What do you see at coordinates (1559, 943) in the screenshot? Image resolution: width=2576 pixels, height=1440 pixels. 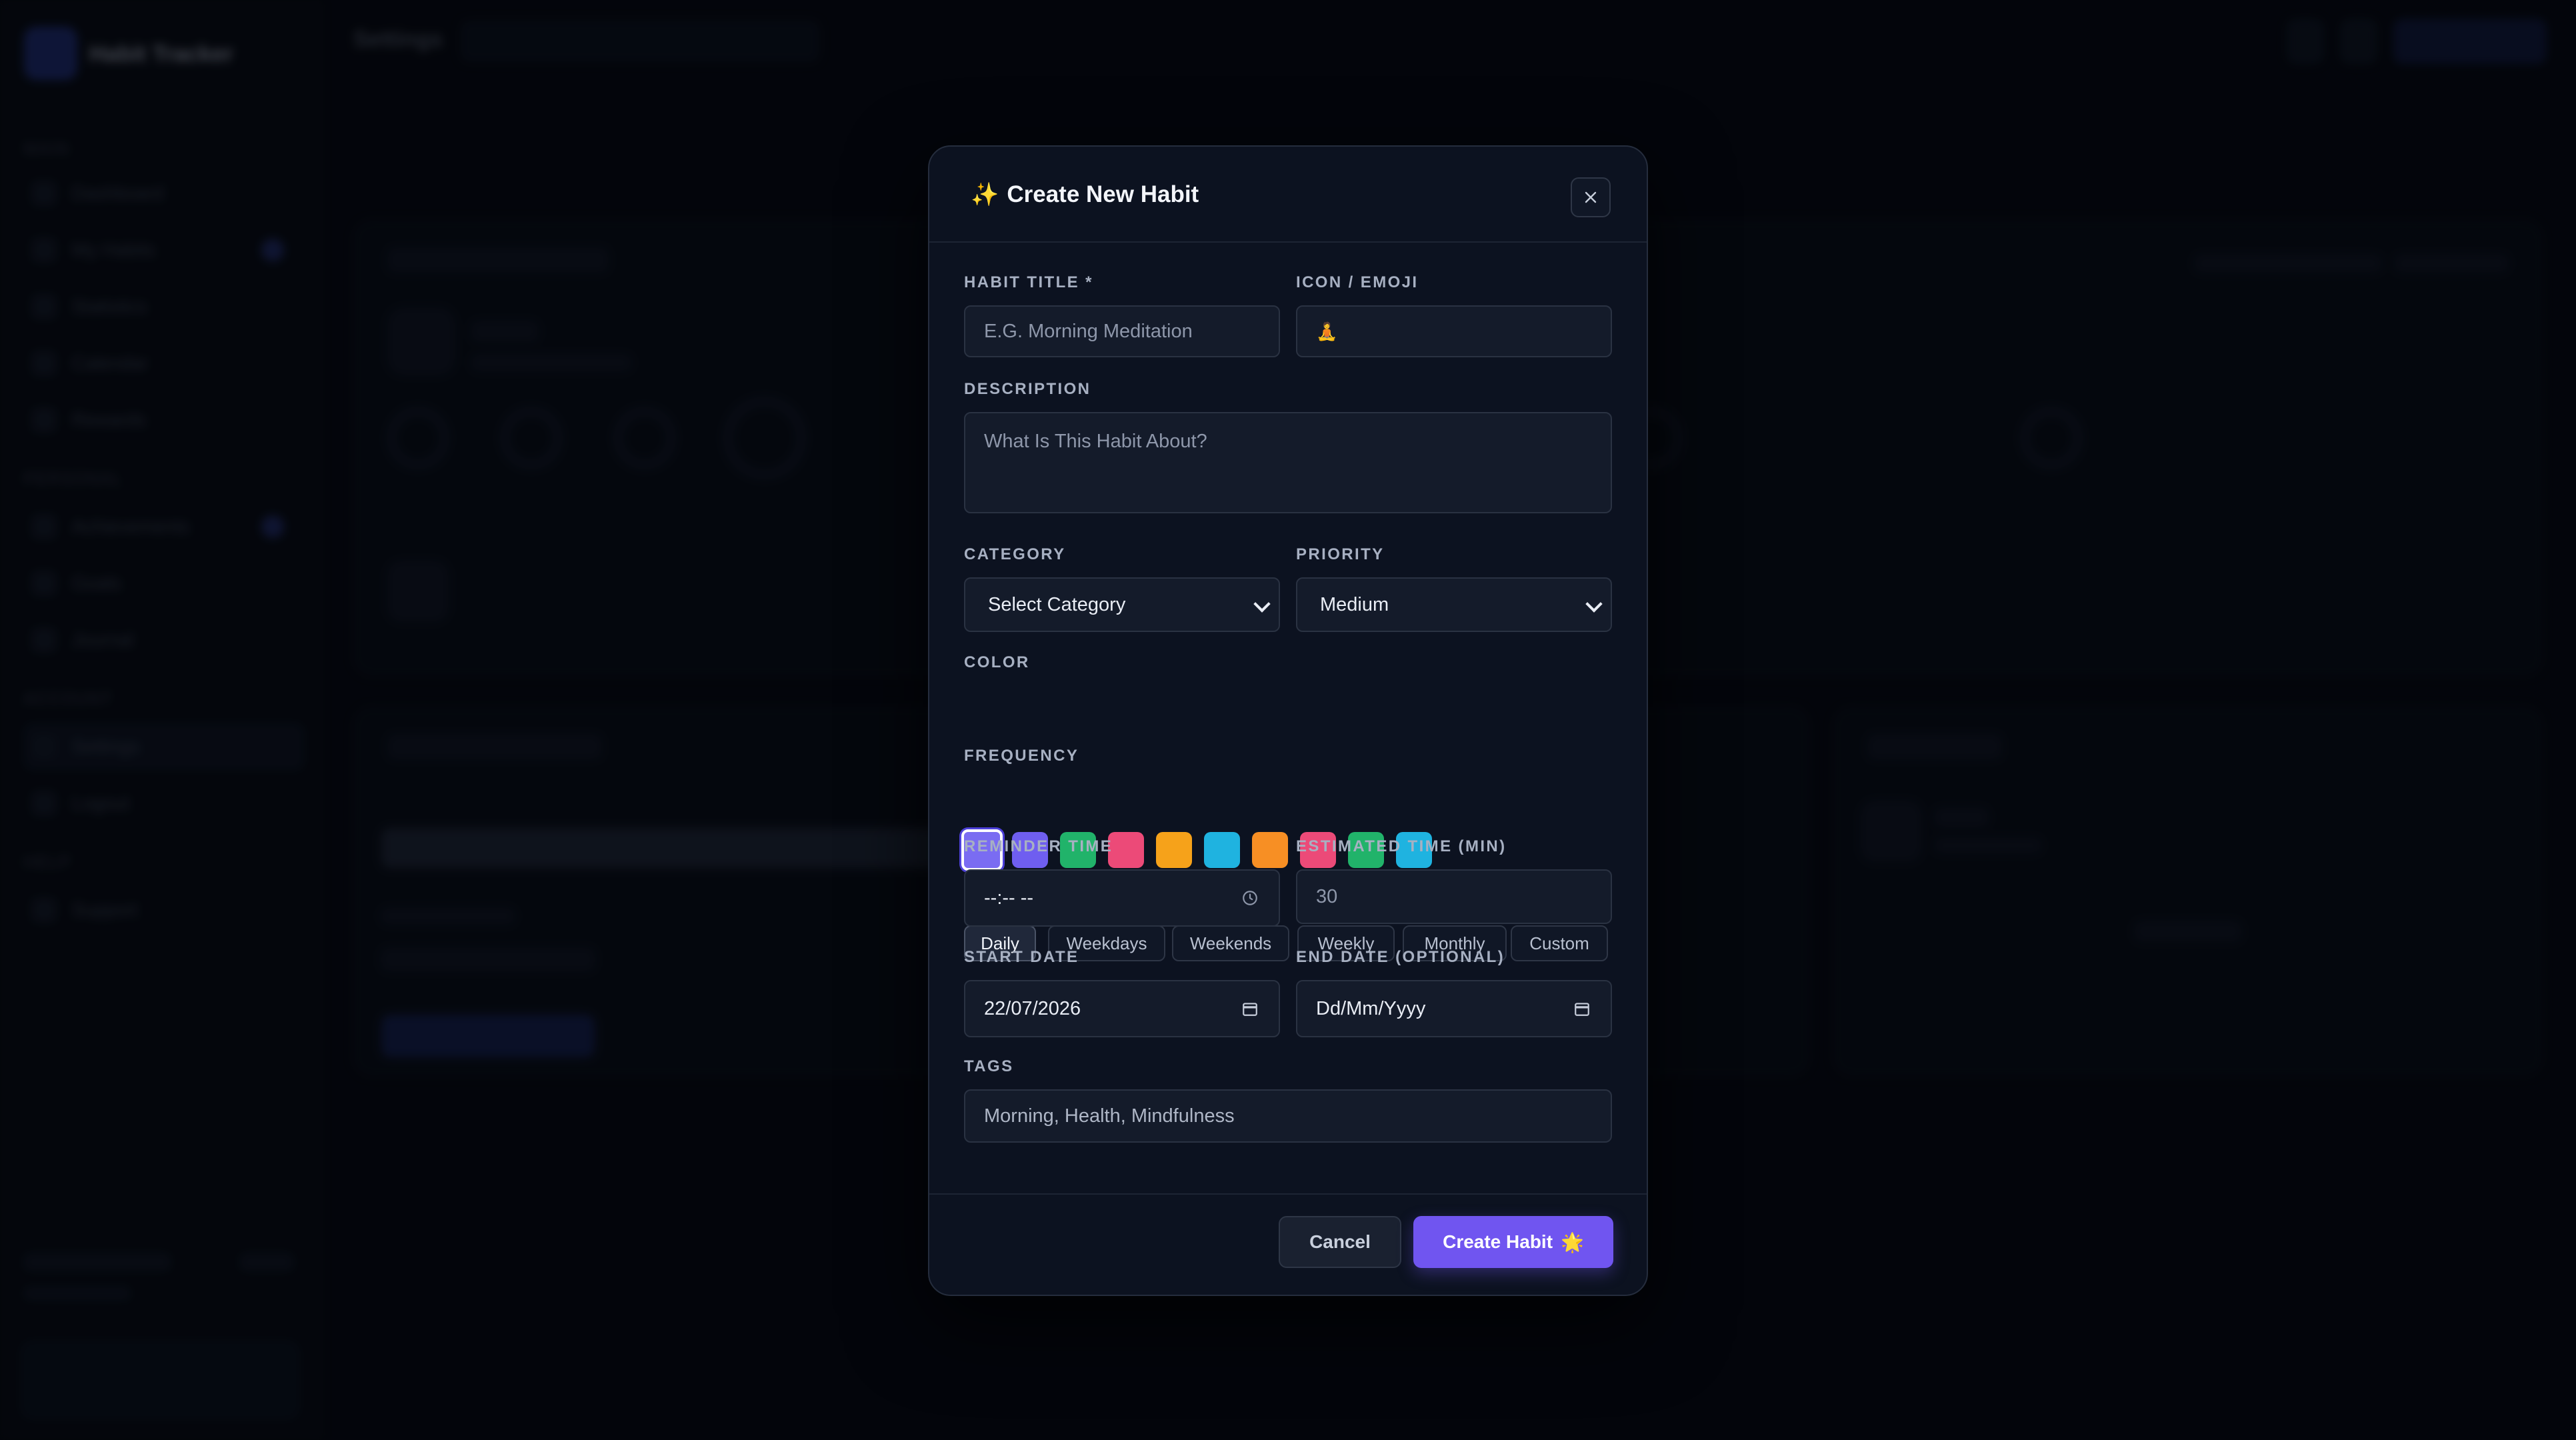 I see `frequency-option-custom: Custom` at bounding box center [1559, 943].